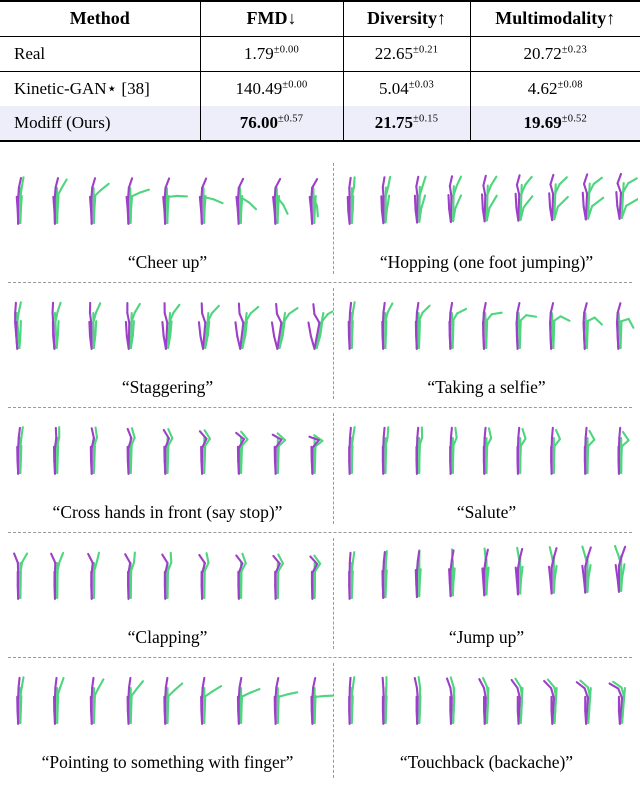 This screenshot has width=640, height=786. Describe the element at coordinates (554, 18) in the screenshot. I see `column-header-multimodality: Multimodality↑` at that location.